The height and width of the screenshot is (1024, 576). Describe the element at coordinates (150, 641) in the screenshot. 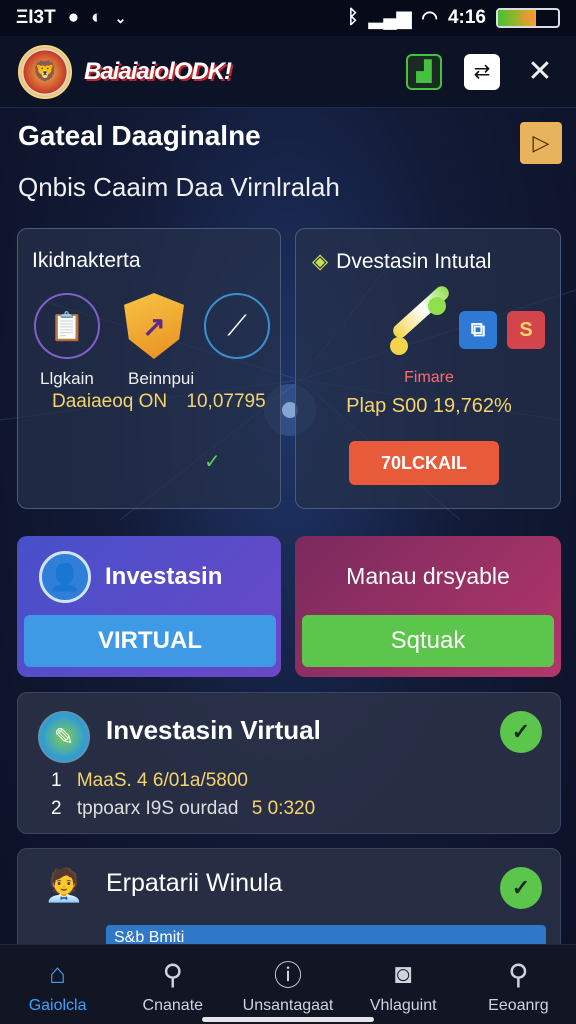

I see `virtual-button: VIRTUAL` at that location.